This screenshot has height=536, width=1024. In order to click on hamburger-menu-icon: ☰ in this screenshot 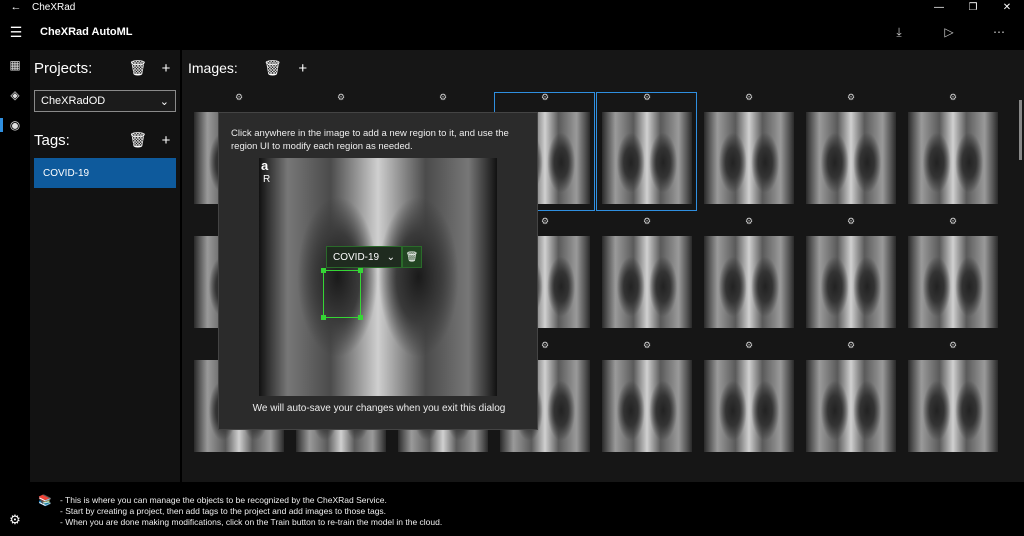, I will do `click(16, 32)`.